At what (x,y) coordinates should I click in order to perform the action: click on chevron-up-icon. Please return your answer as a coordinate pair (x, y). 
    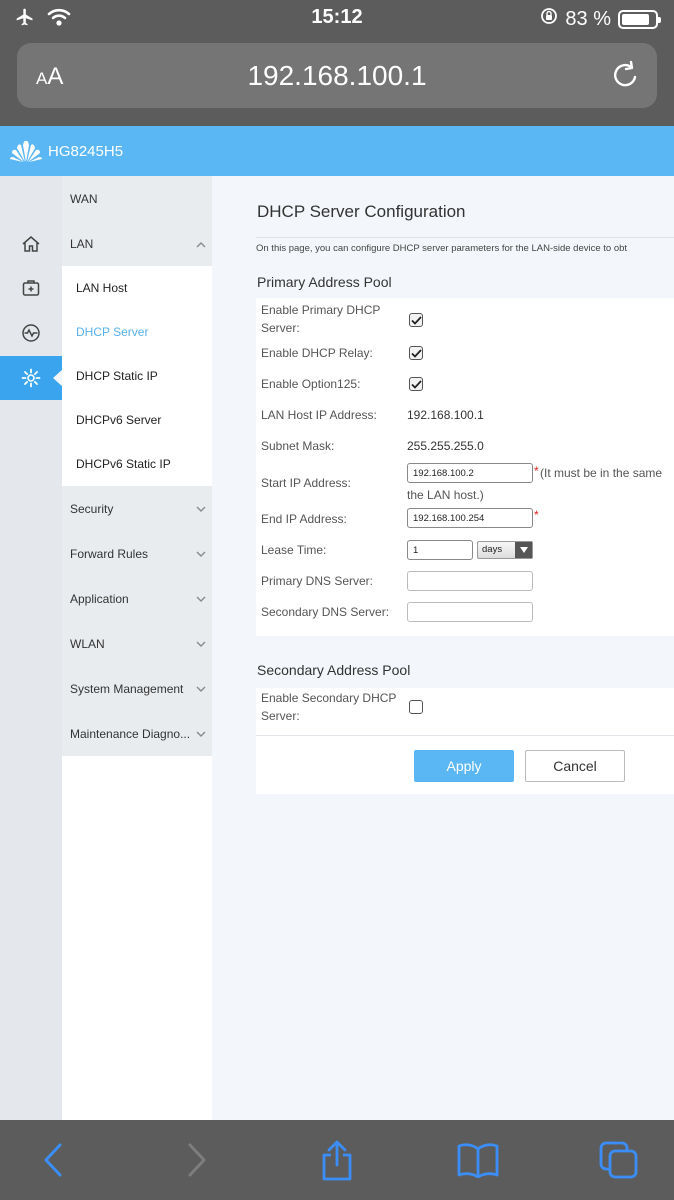
    Looking at the image, I should click on (201, 244).